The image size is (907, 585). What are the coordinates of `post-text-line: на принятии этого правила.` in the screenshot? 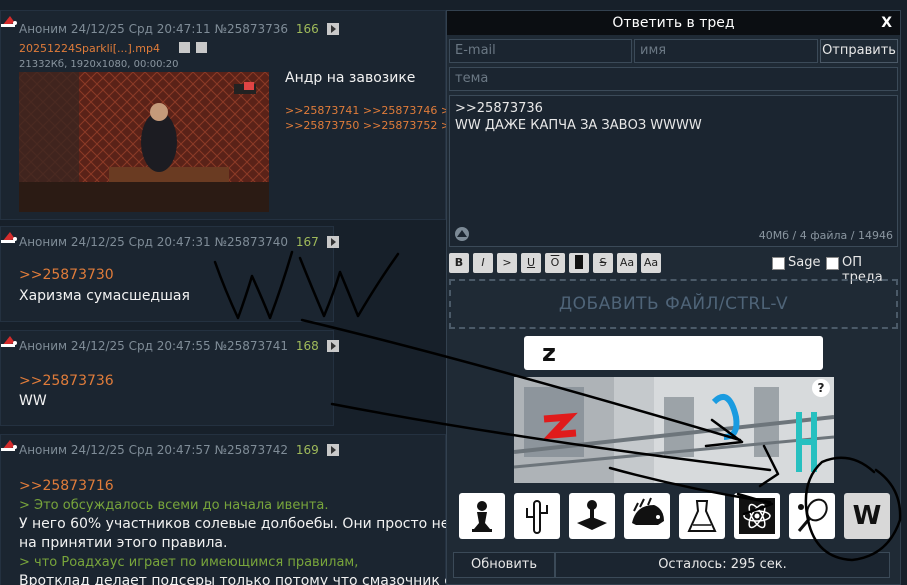 It's located at (123, 543).